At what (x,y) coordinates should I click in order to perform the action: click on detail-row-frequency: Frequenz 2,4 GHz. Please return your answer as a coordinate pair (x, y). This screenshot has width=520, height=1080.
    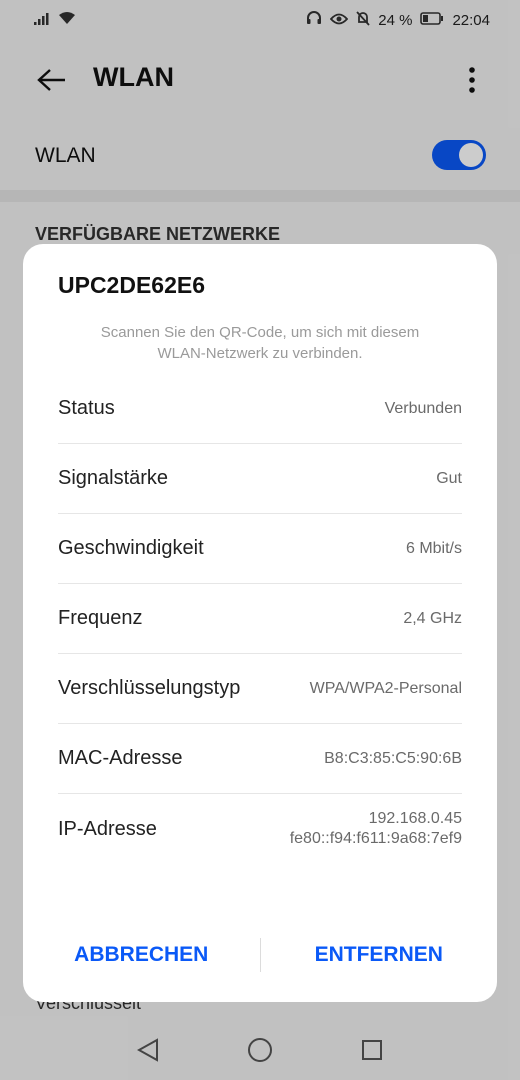
    Looking at the image, I should click on (260, 619).